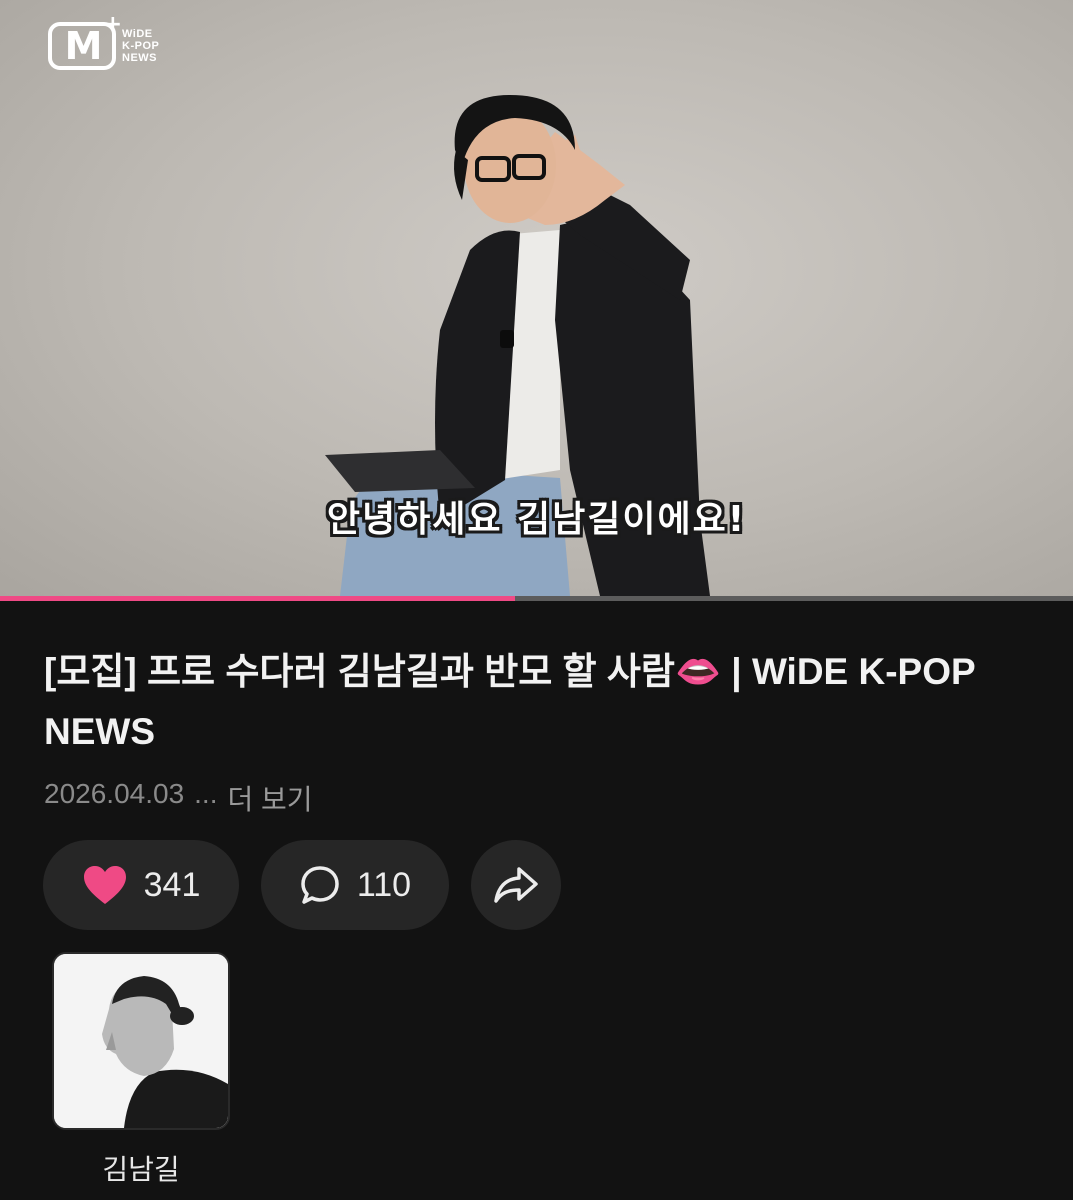  Describe the element at coordinates (320, 885) in the screenshot. I see `comment-icon` at that location.